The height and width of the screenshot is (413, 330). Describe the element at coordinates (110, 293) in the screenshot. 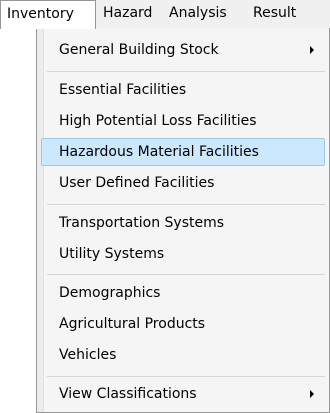

I see `menu-item-label: Demographics` at that location.